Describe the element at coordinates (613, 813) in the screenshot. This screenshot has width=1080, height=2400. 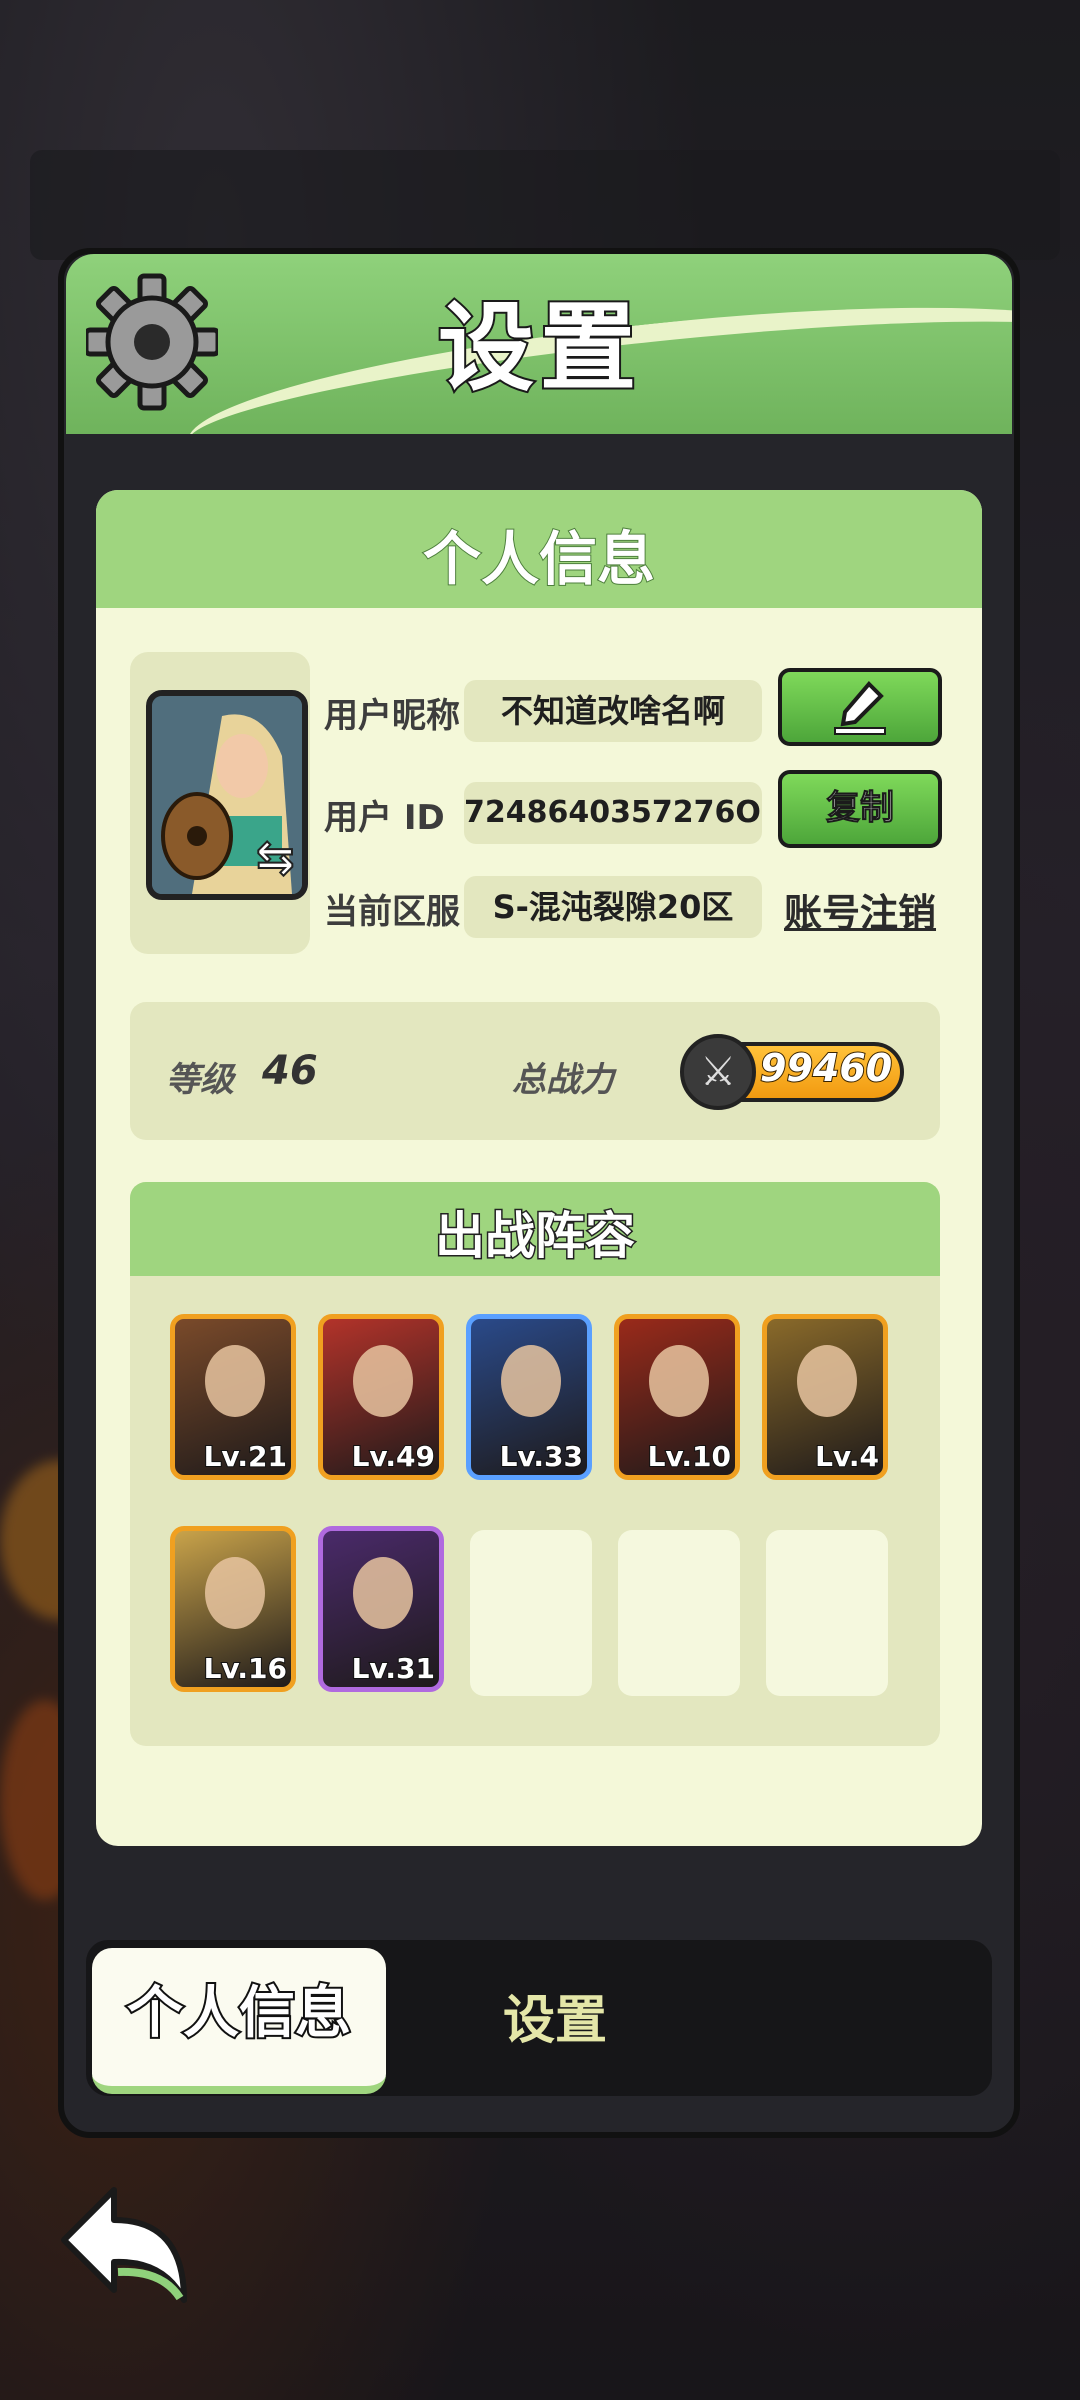
I see `user-id-field: 7248640357276O825` at that location.